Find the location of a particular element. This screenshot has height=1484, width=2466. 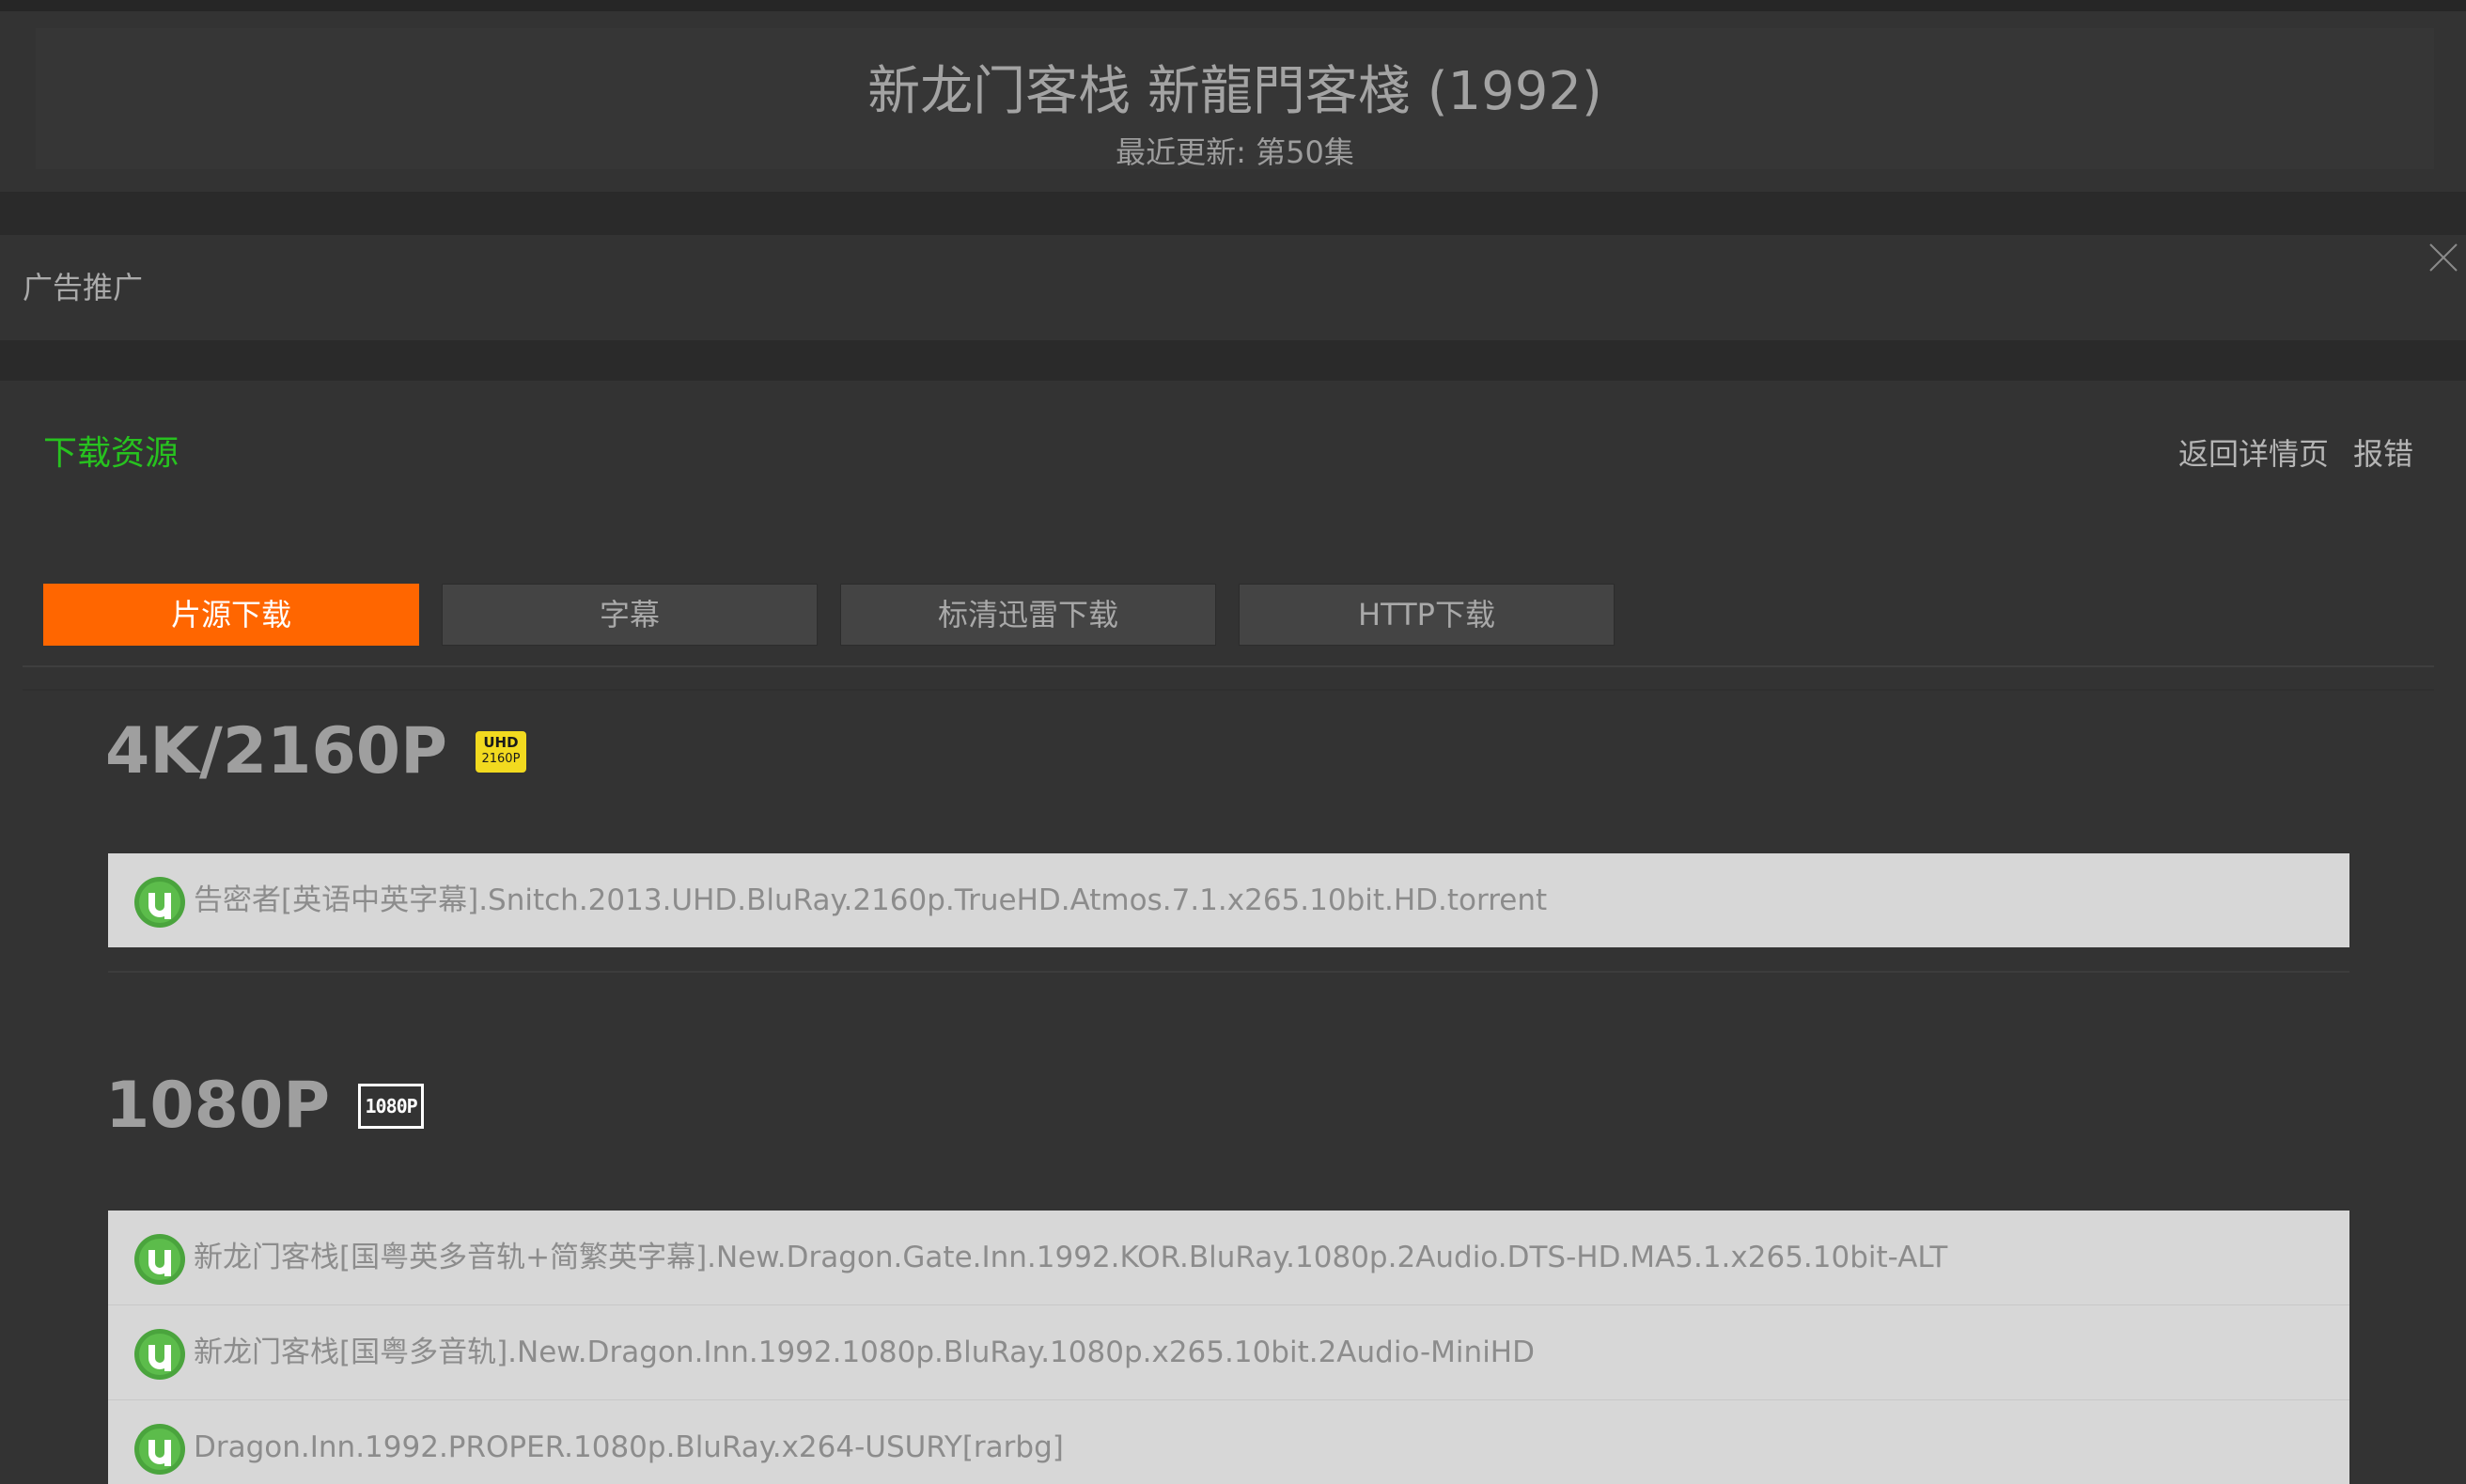

quality-label: 4K/2160P is located at coordinates (276, 751).